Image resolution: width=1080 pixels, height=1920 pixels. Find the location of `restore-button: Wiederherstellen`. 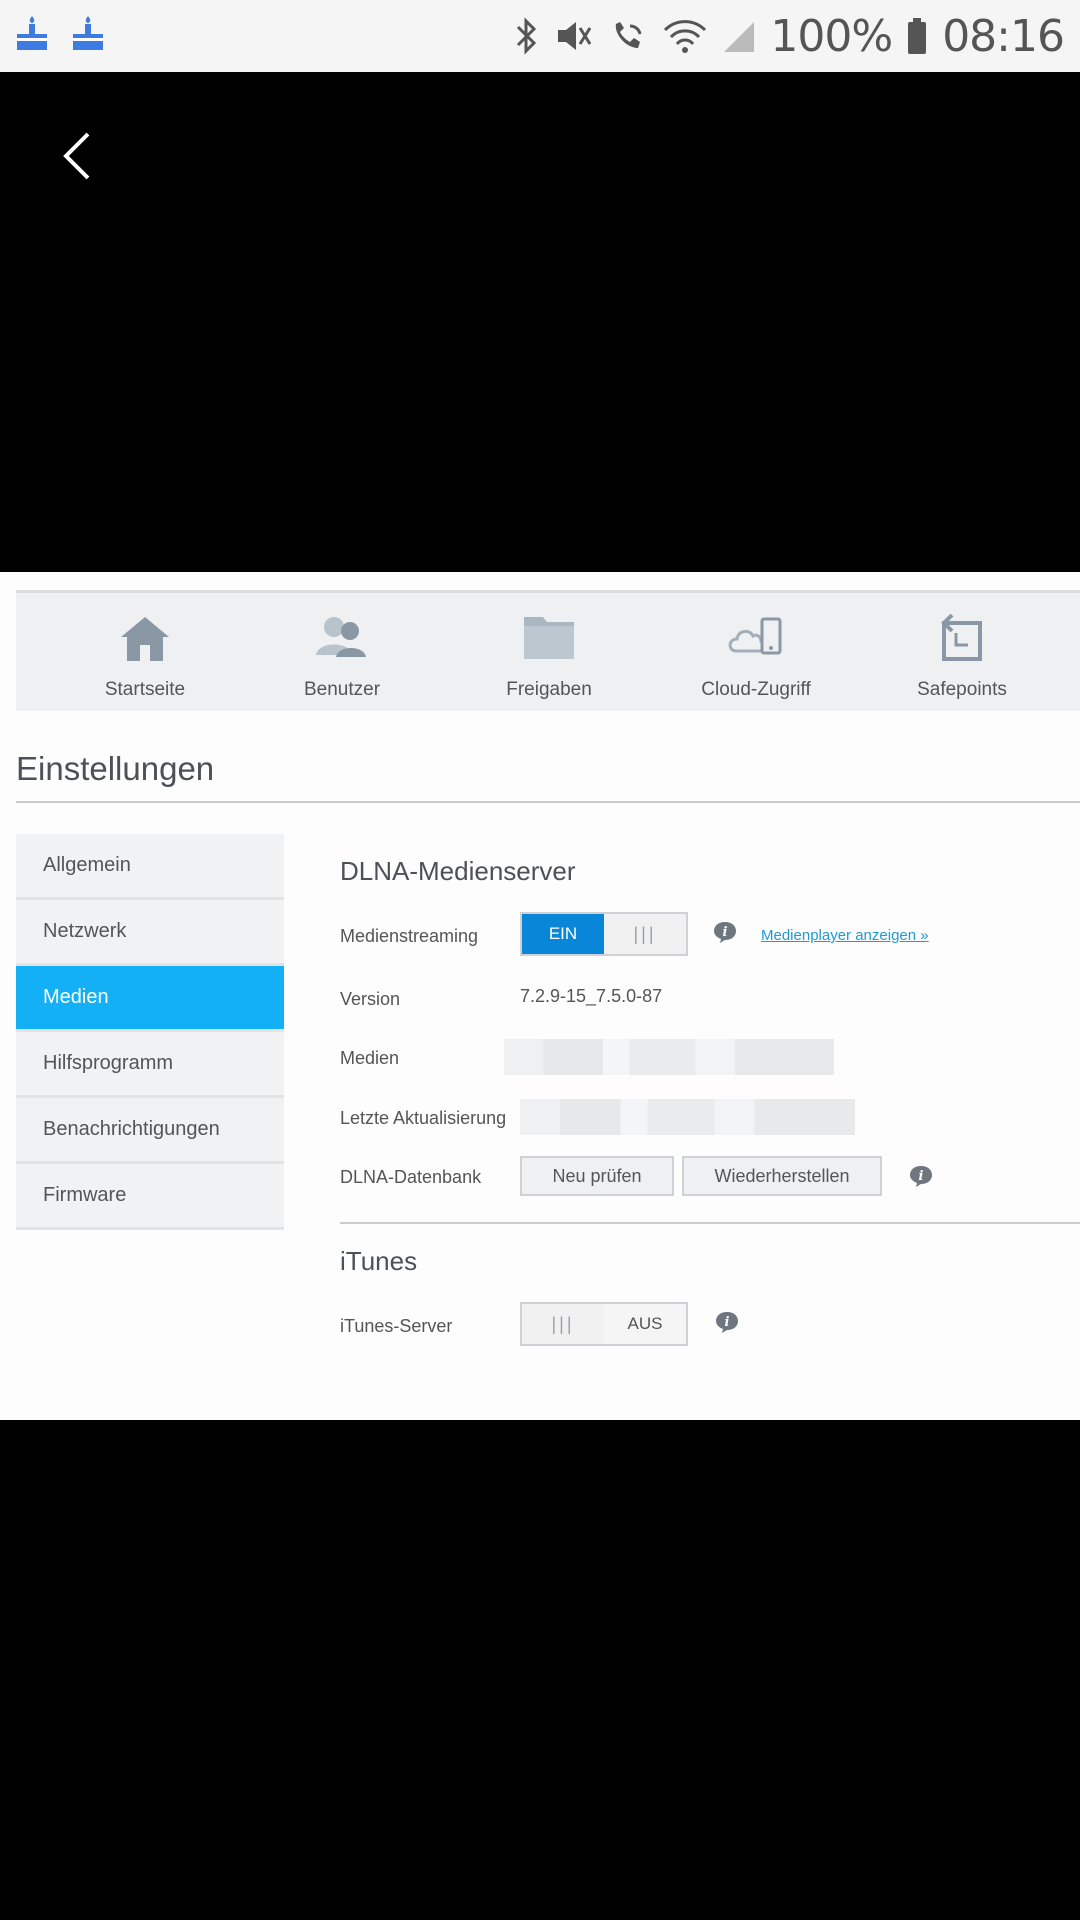

restore-button: Wiederherstellen is located at coordinates (782, 1176).